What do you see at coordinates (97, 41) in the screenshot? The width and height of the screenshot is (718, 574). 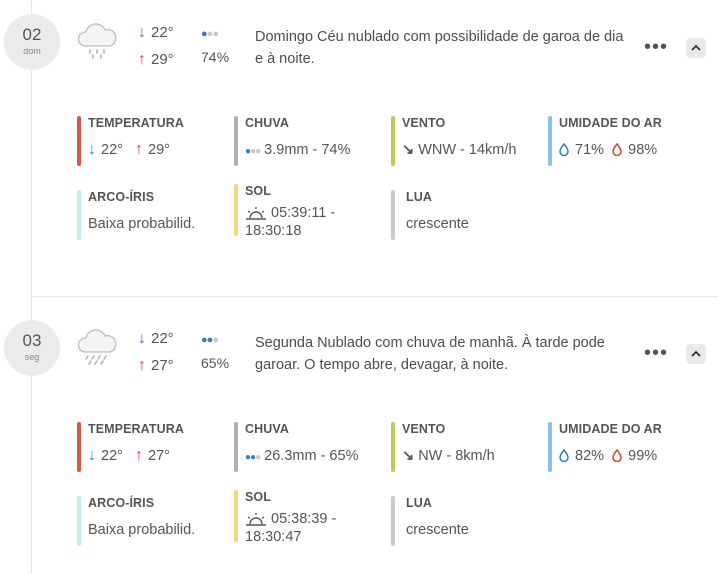 I see `cloud-drizzle-icon` at bounding box center [97, 41].